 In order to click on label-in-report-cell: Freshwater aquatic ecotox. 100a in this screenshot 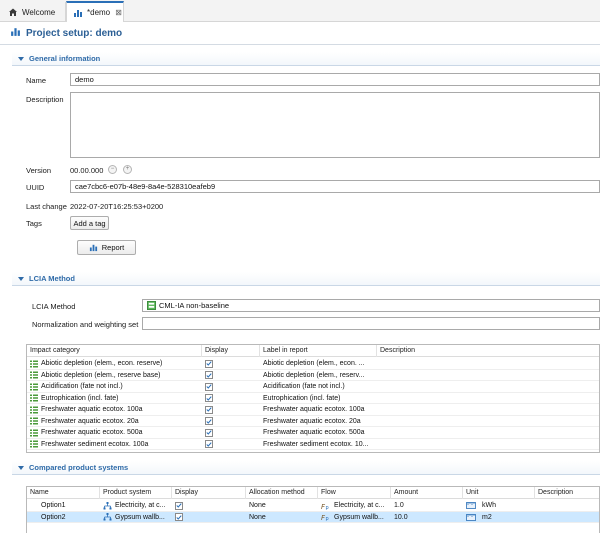, I will do `click(318, 409)`.